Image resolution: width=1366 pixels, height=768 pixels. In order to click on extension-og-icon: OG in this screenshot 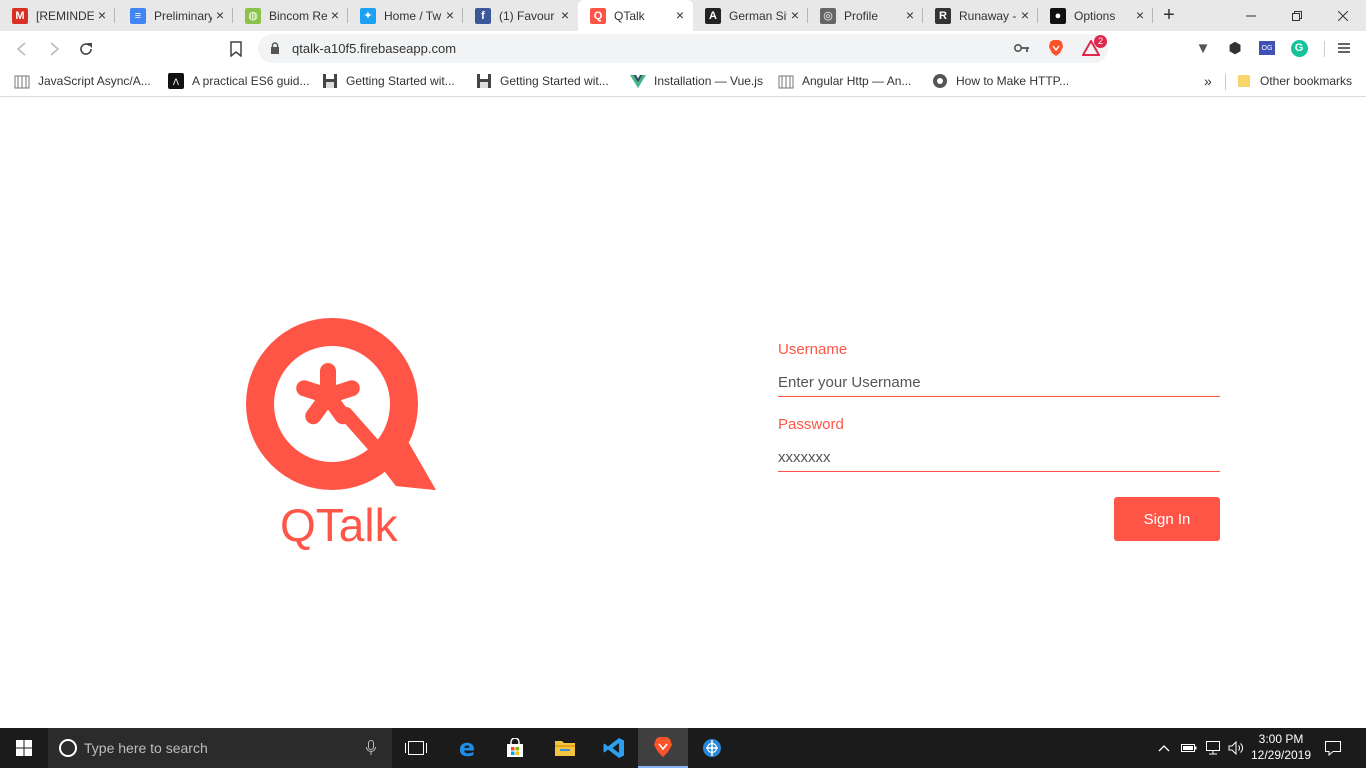, I will do `click(1267, 48)`.